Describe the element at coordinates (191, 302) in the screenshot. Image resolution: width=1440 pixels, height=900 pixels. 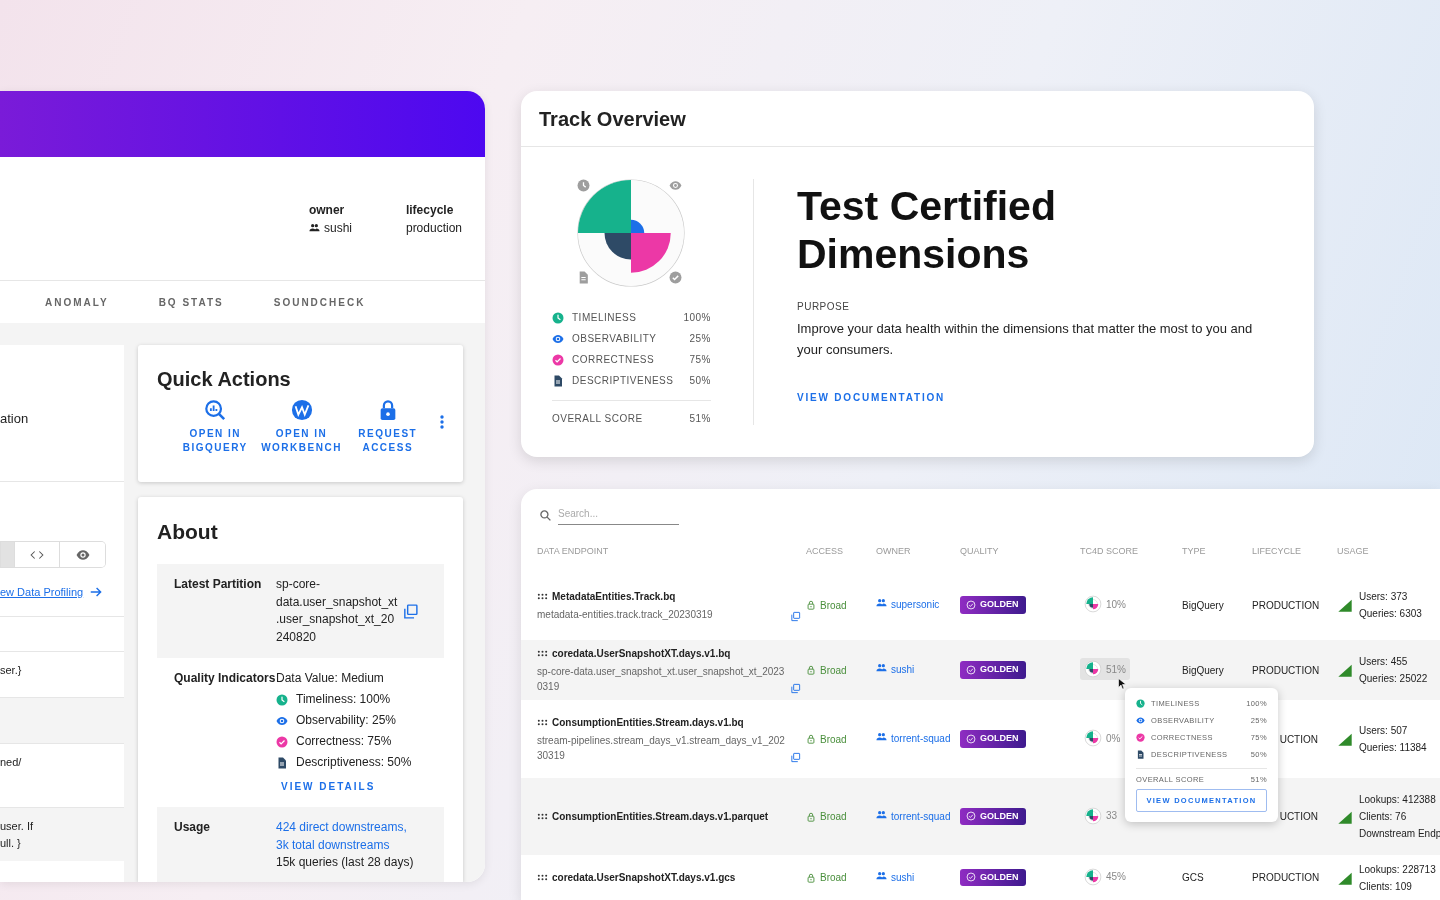
I see `tab: BQ STATS` at that location.